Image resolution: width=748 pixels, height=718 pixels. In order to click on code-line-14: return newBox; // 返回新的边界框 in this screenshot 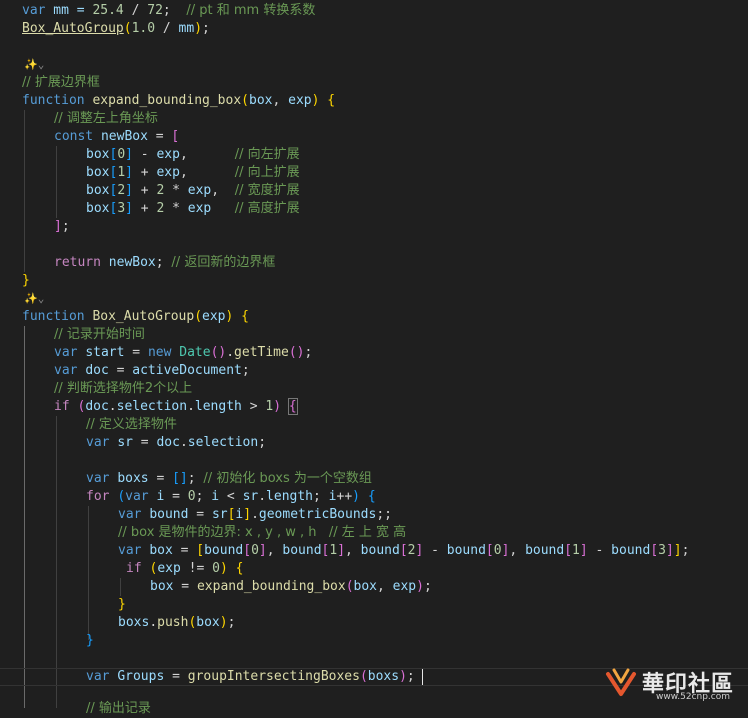, I will do `click(164, 263)`.